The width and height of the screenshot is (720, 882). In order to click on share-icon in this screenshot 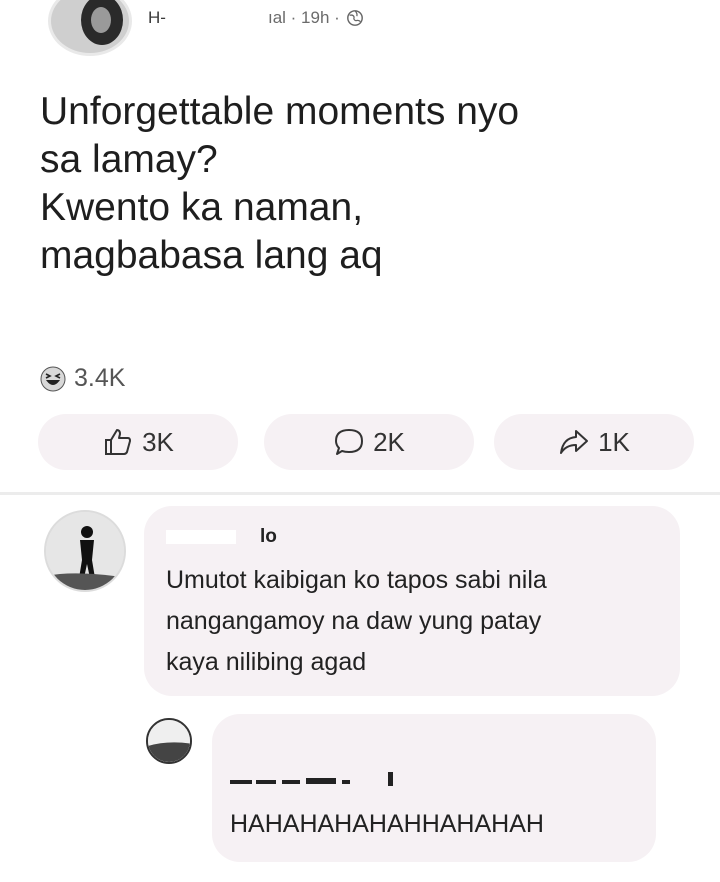, I will do `click(574, 442)`.